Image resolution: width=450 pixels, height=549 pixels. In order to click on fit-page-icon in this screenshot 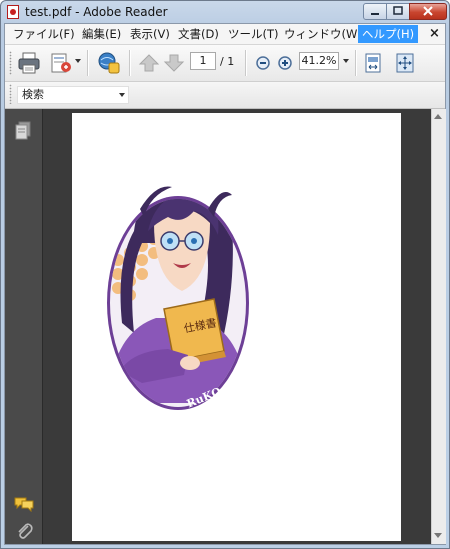, I will do `click(373, 63)`.